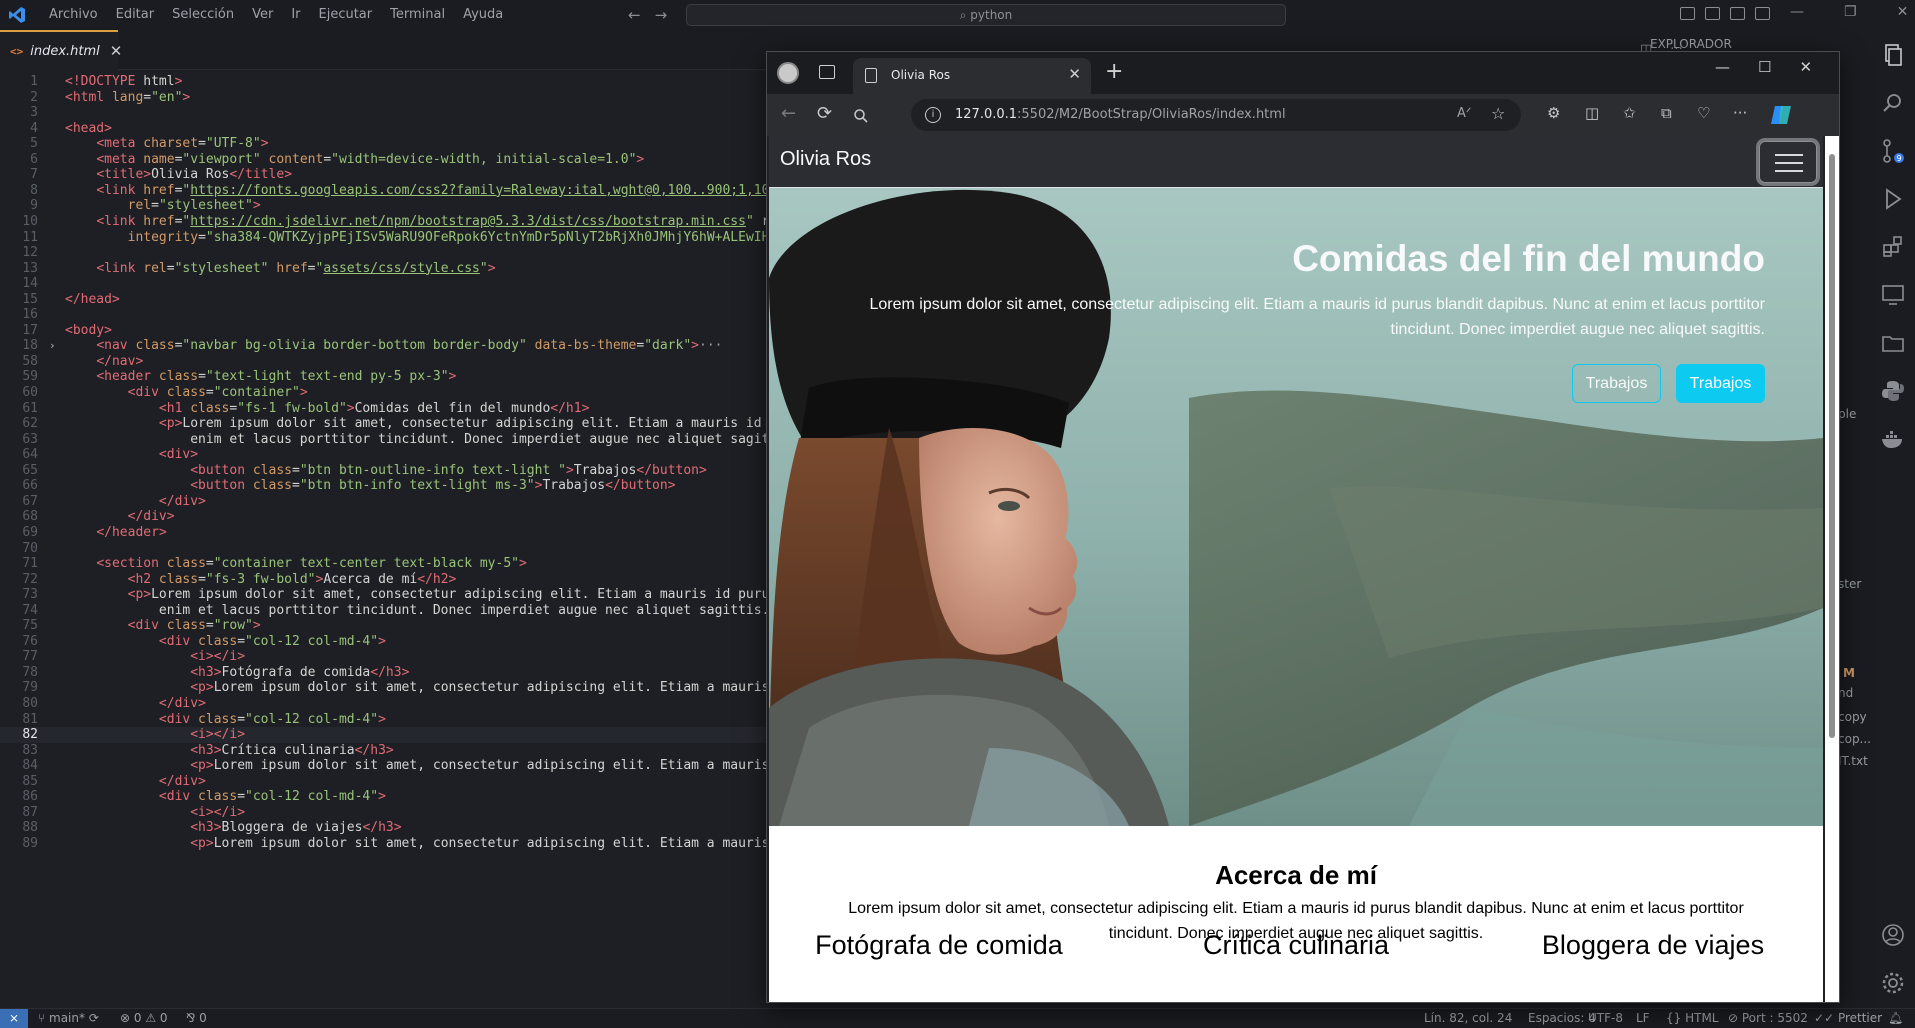 Image resolution: width=1915 pixels, height=1028 pixels. What do you see at coordinates (1893, 55) in the screenshot?
I see `explorer-icon` at bounding box center [1893, 55].